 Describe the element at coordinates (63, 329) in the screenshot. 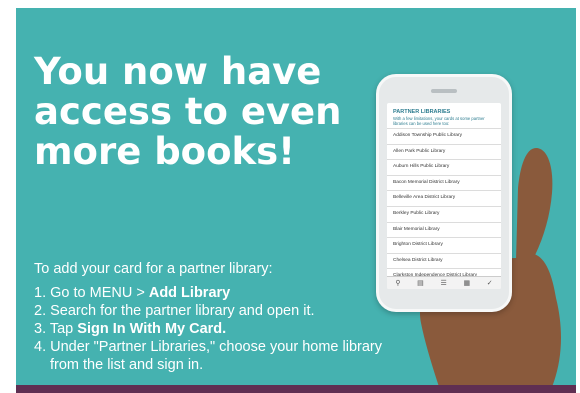

I see `step-text: Tap` at that location.